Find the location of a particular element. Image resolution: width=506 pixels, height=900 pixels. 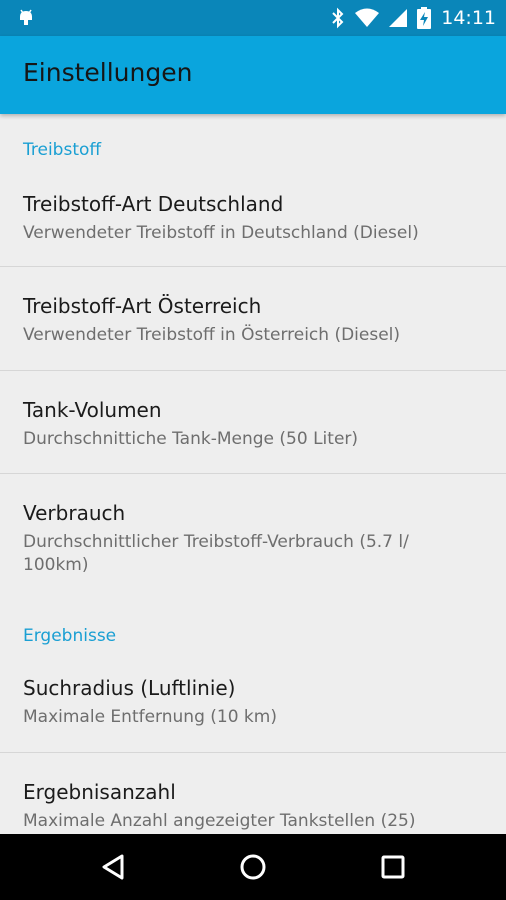

setting-summary: Maximale Entfernung (10 km) is located at coordinates (150, 717).